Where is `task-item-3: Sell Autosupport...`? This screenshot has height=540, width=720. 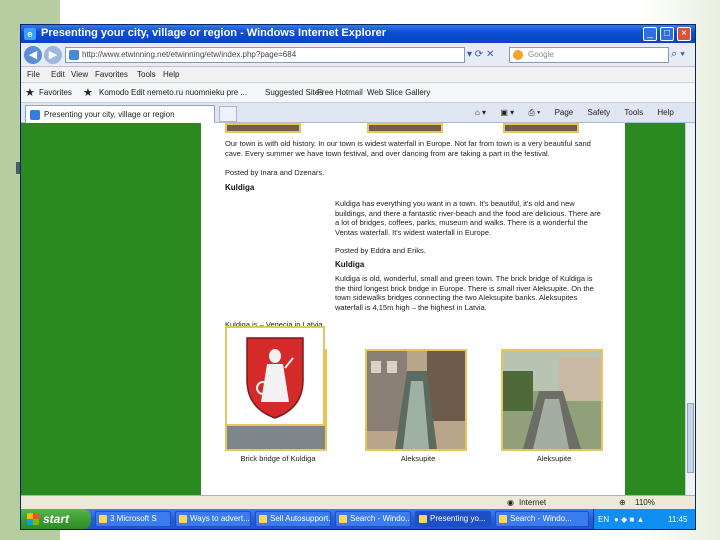 task-item-3: Sell Autosupport... is located at coordinates (293, 519).